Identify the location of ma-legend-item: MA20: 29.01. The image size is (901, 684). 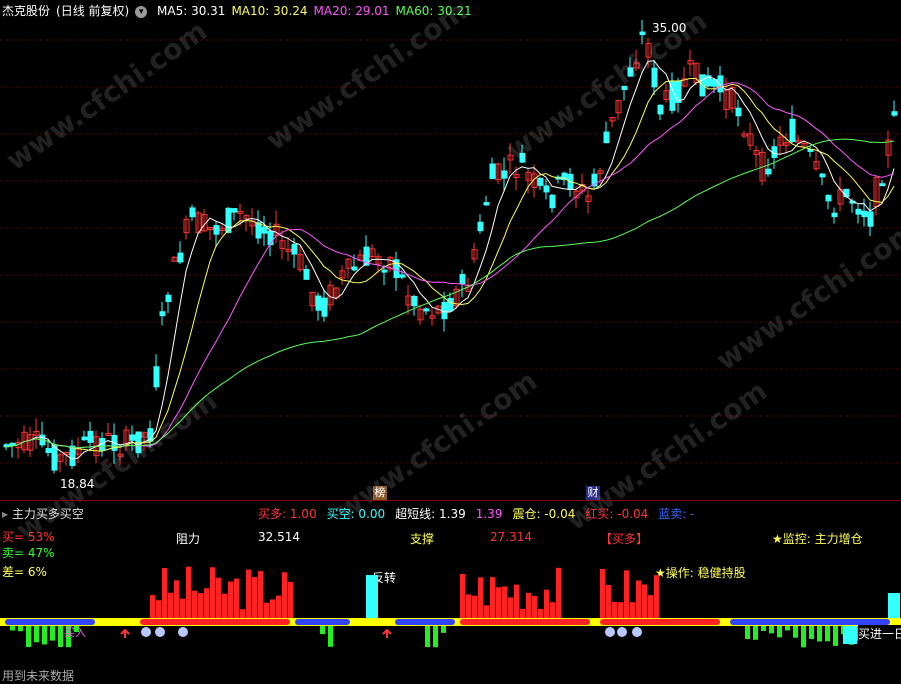
(351, 11).